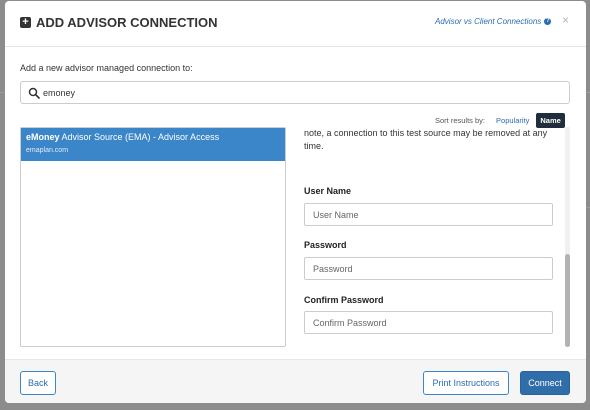  I want to click on sort-controls: Sort results by: Popularity Name, so click(500, 120).